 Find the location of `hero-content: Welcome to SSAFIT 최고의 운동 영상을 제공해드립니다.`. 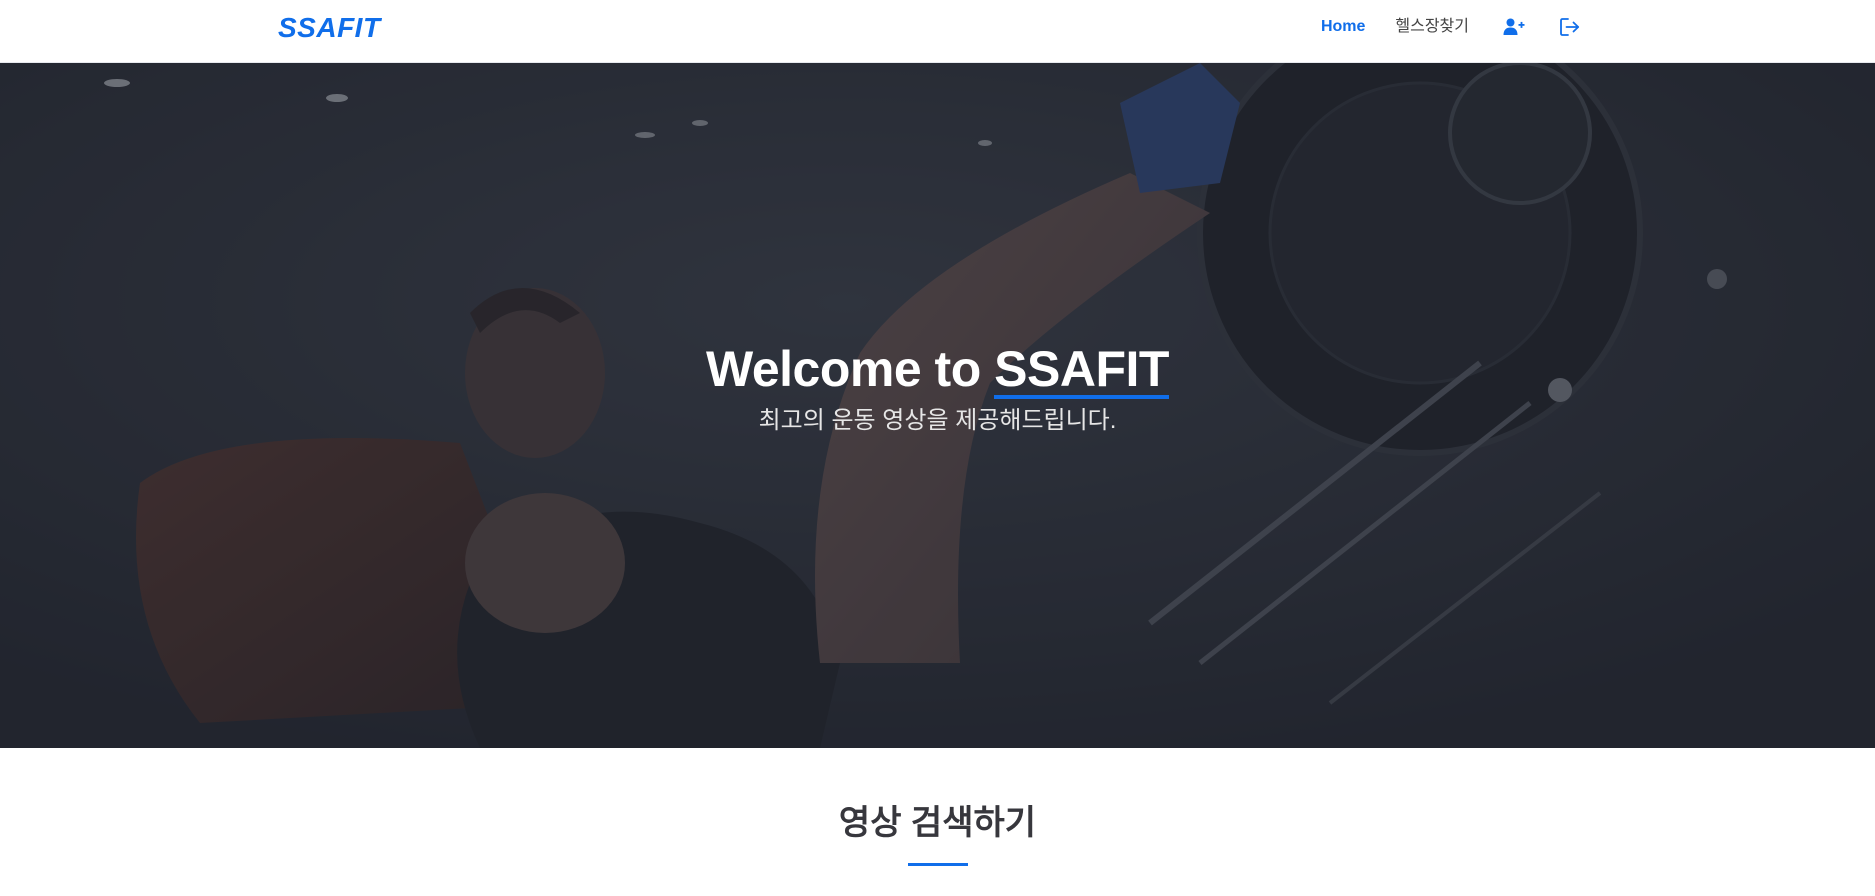

hero-content: Welcome to SSAFIT 최고의 운동 영상을 제공해드립니다. is located at coordinates (937, 387).